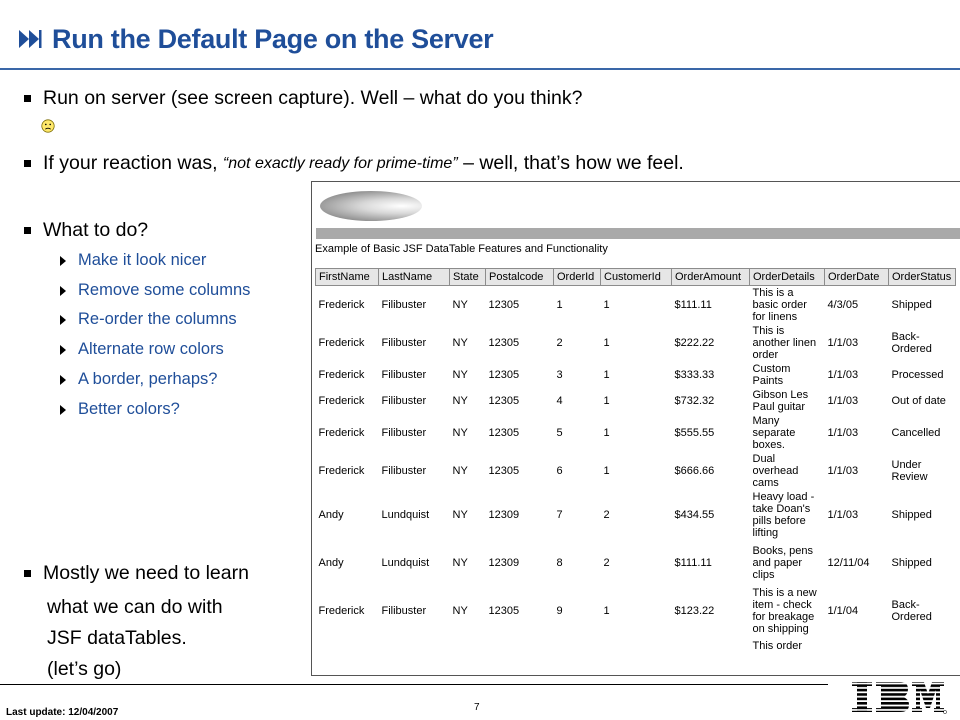 This screenshot has height=720, width=960. I want to click on table-cell: Books, pens and paper clips, so click(783, 562).